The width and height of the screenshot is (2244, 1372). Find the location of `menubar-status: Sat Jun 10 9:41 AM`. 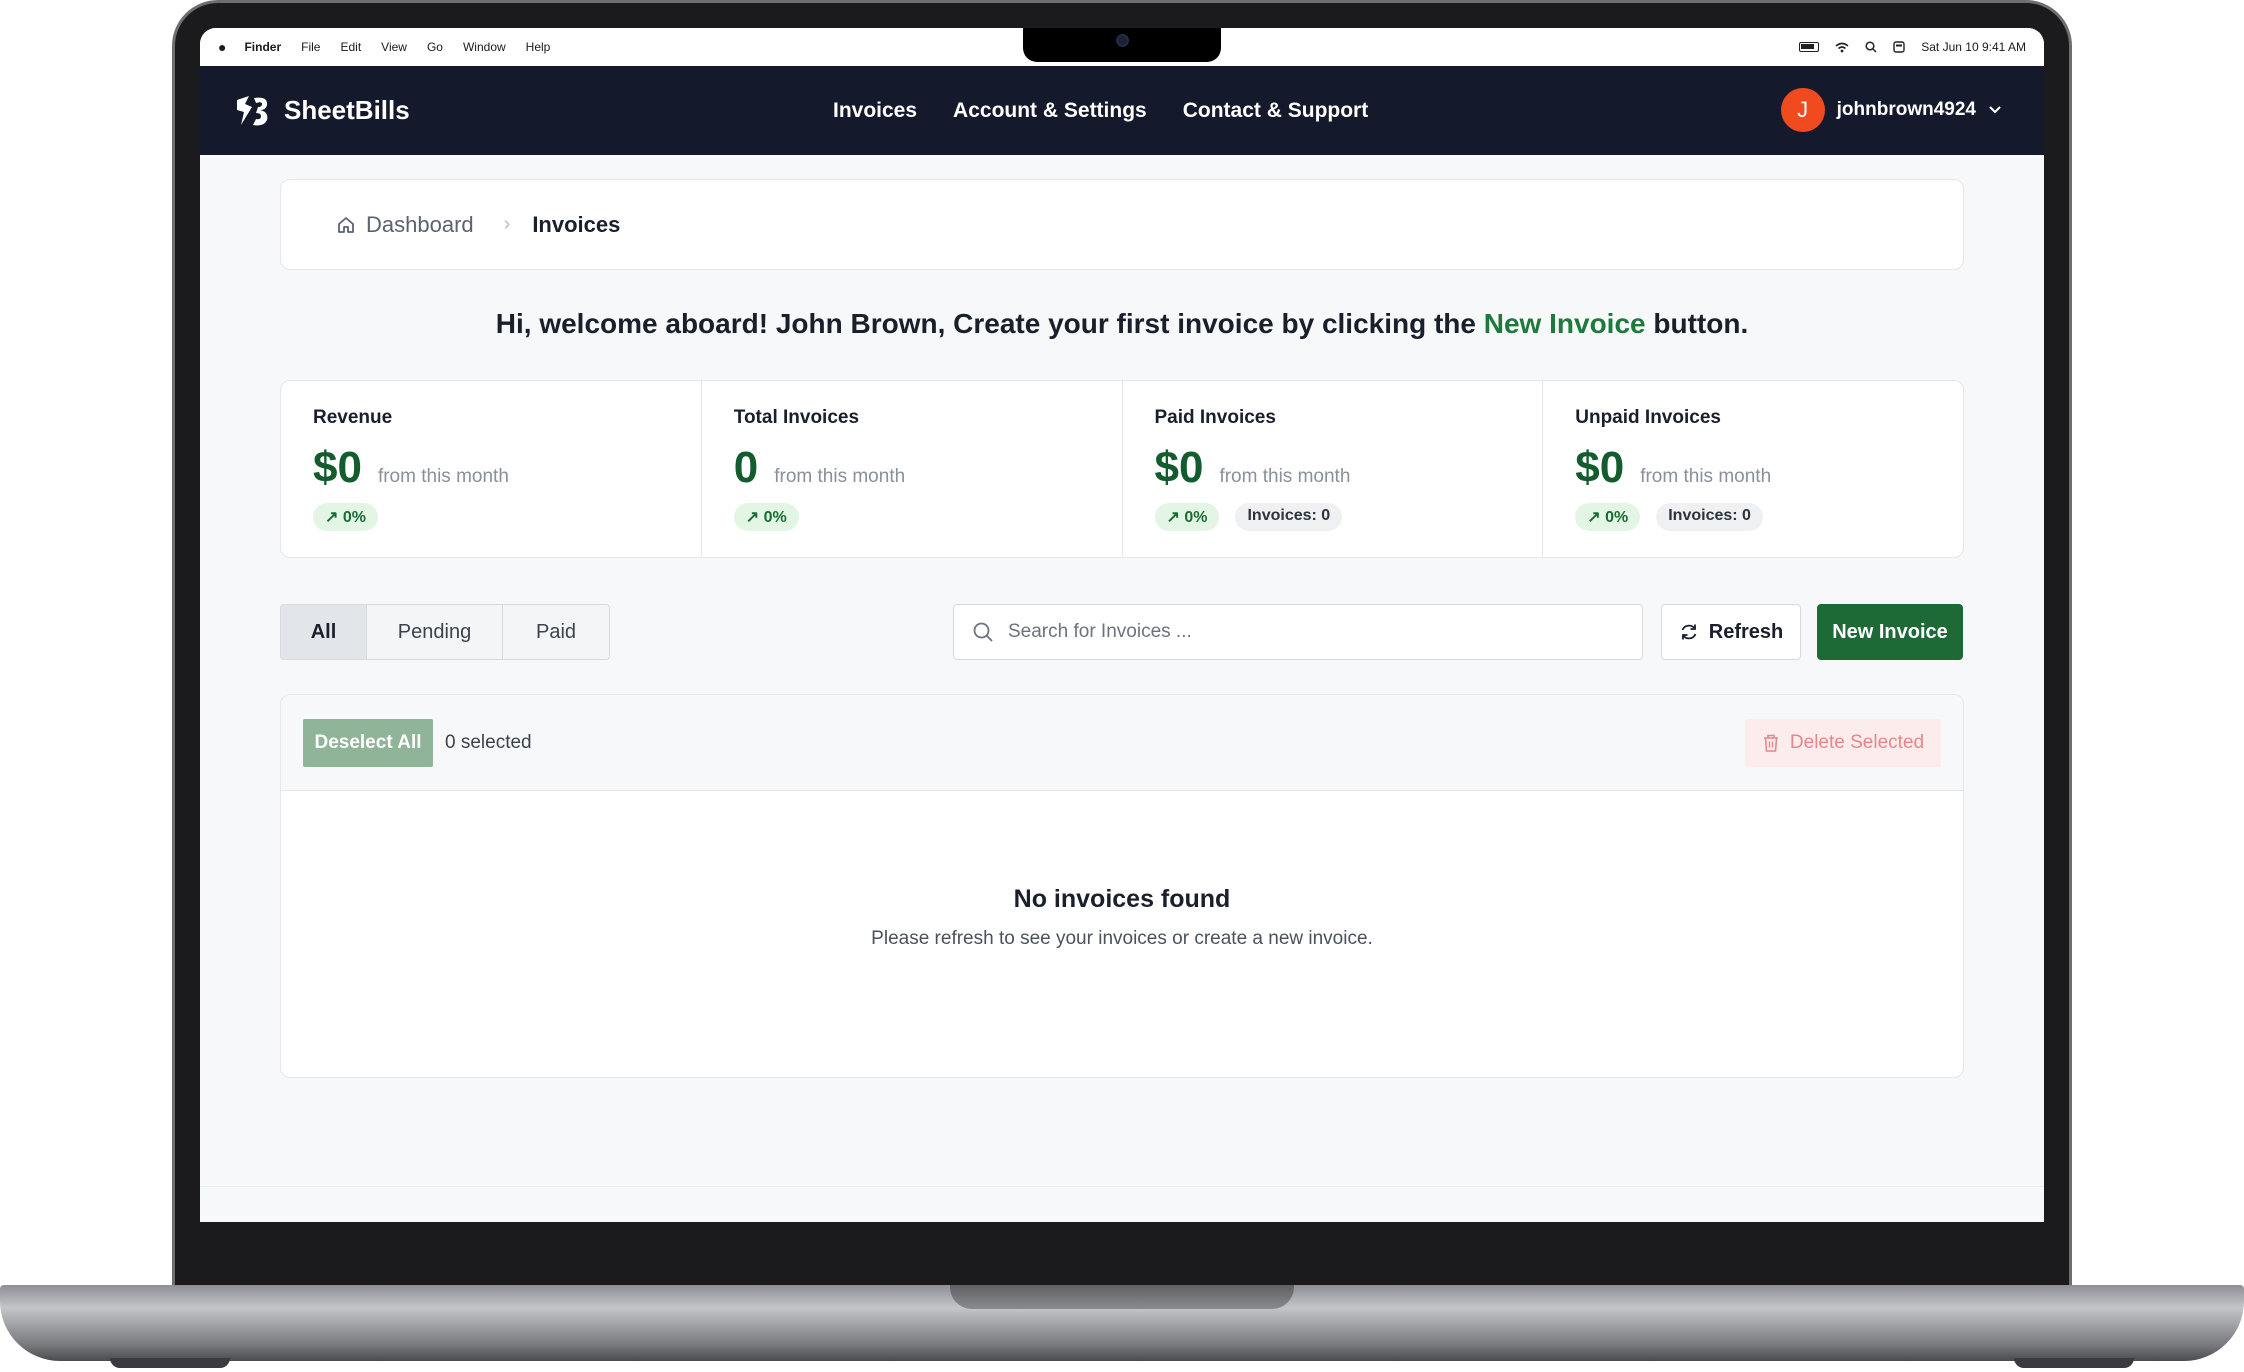

menubar-status: Sat Jun 10 9:41 AM is located at coordinates (1912, 47).